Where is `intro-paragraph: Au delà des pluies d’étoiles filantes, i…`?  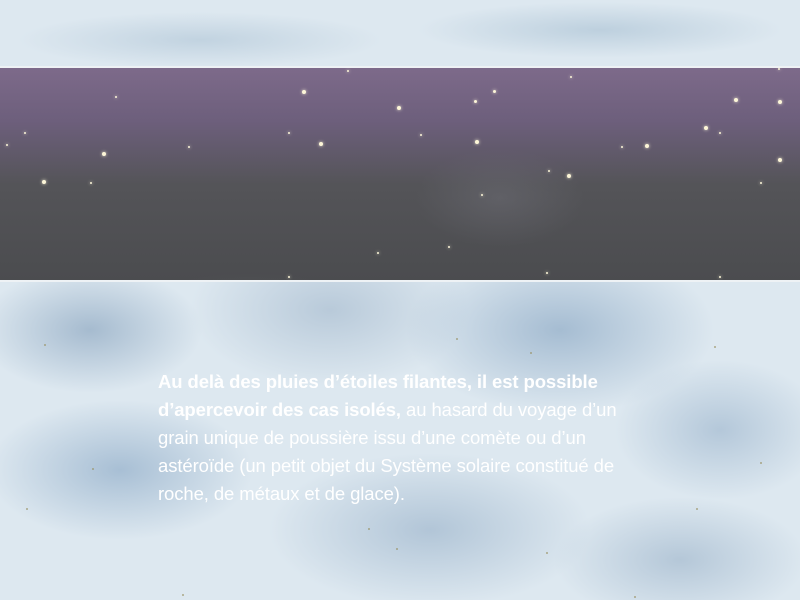 intro-paragraph: Au delà des pluies d’étoiles filantes, i… is located at coordinates (408, 438).